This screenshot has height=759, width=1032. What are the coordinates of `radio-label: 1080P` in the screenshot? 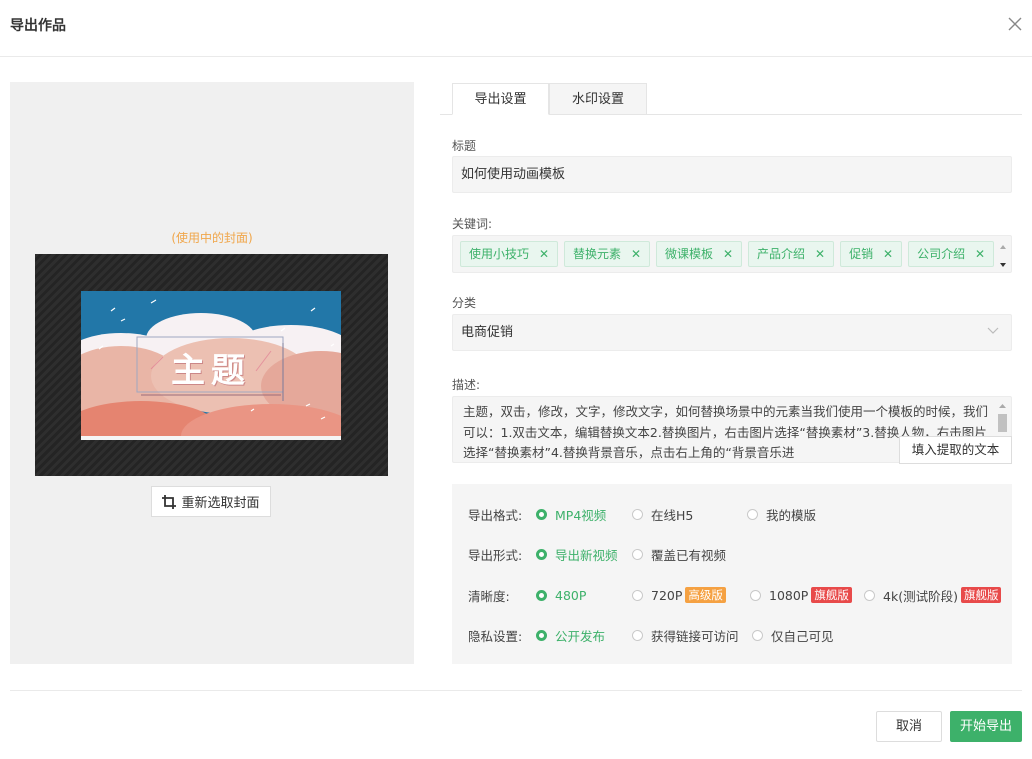 It's located at (789, 595).